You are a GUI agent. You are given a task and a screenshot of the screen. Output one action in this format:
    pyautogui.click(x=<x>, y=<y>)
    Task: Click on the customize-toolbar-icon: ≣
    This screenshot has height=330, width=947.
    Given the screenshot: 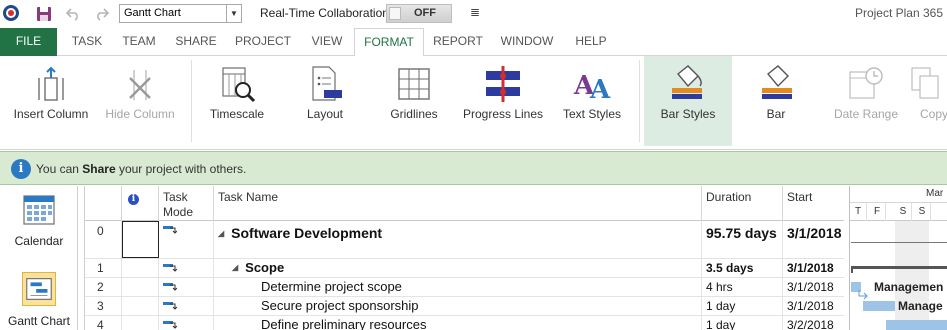 What is the action you would take?
    pyautogui.click(x=475, y=12)
    